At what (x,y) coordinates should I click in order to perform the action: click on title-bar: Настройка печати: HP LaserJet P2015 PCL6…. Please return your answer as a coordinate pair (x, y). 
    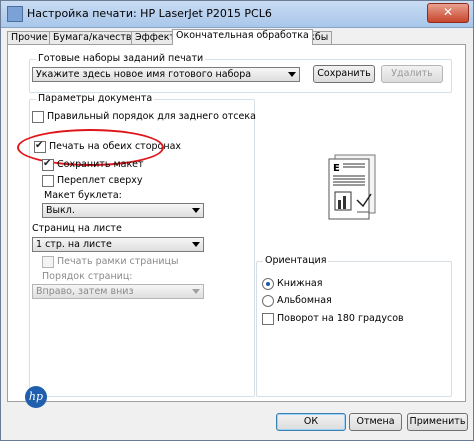
    Looking at the image, I should click on (237, 14).